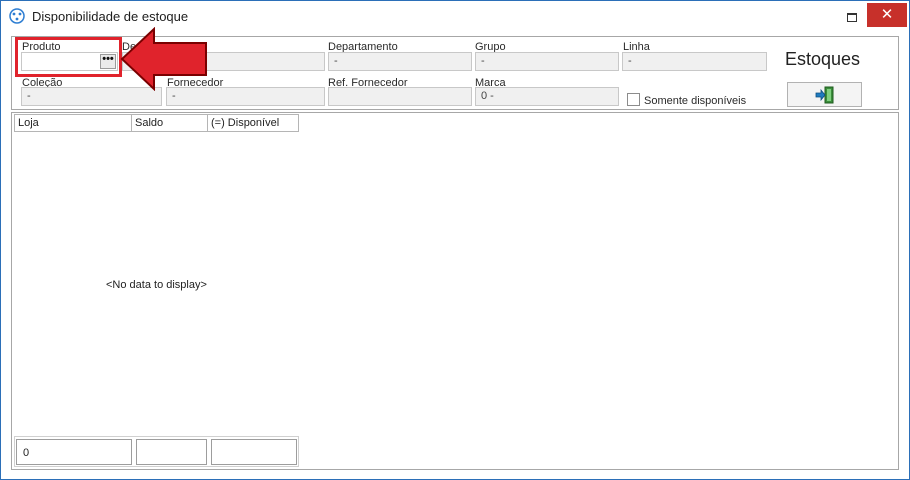  Describe the element at coordinates (633, 99) in the screenshot. I see `somente-disponiveis-checkbox` at that location.